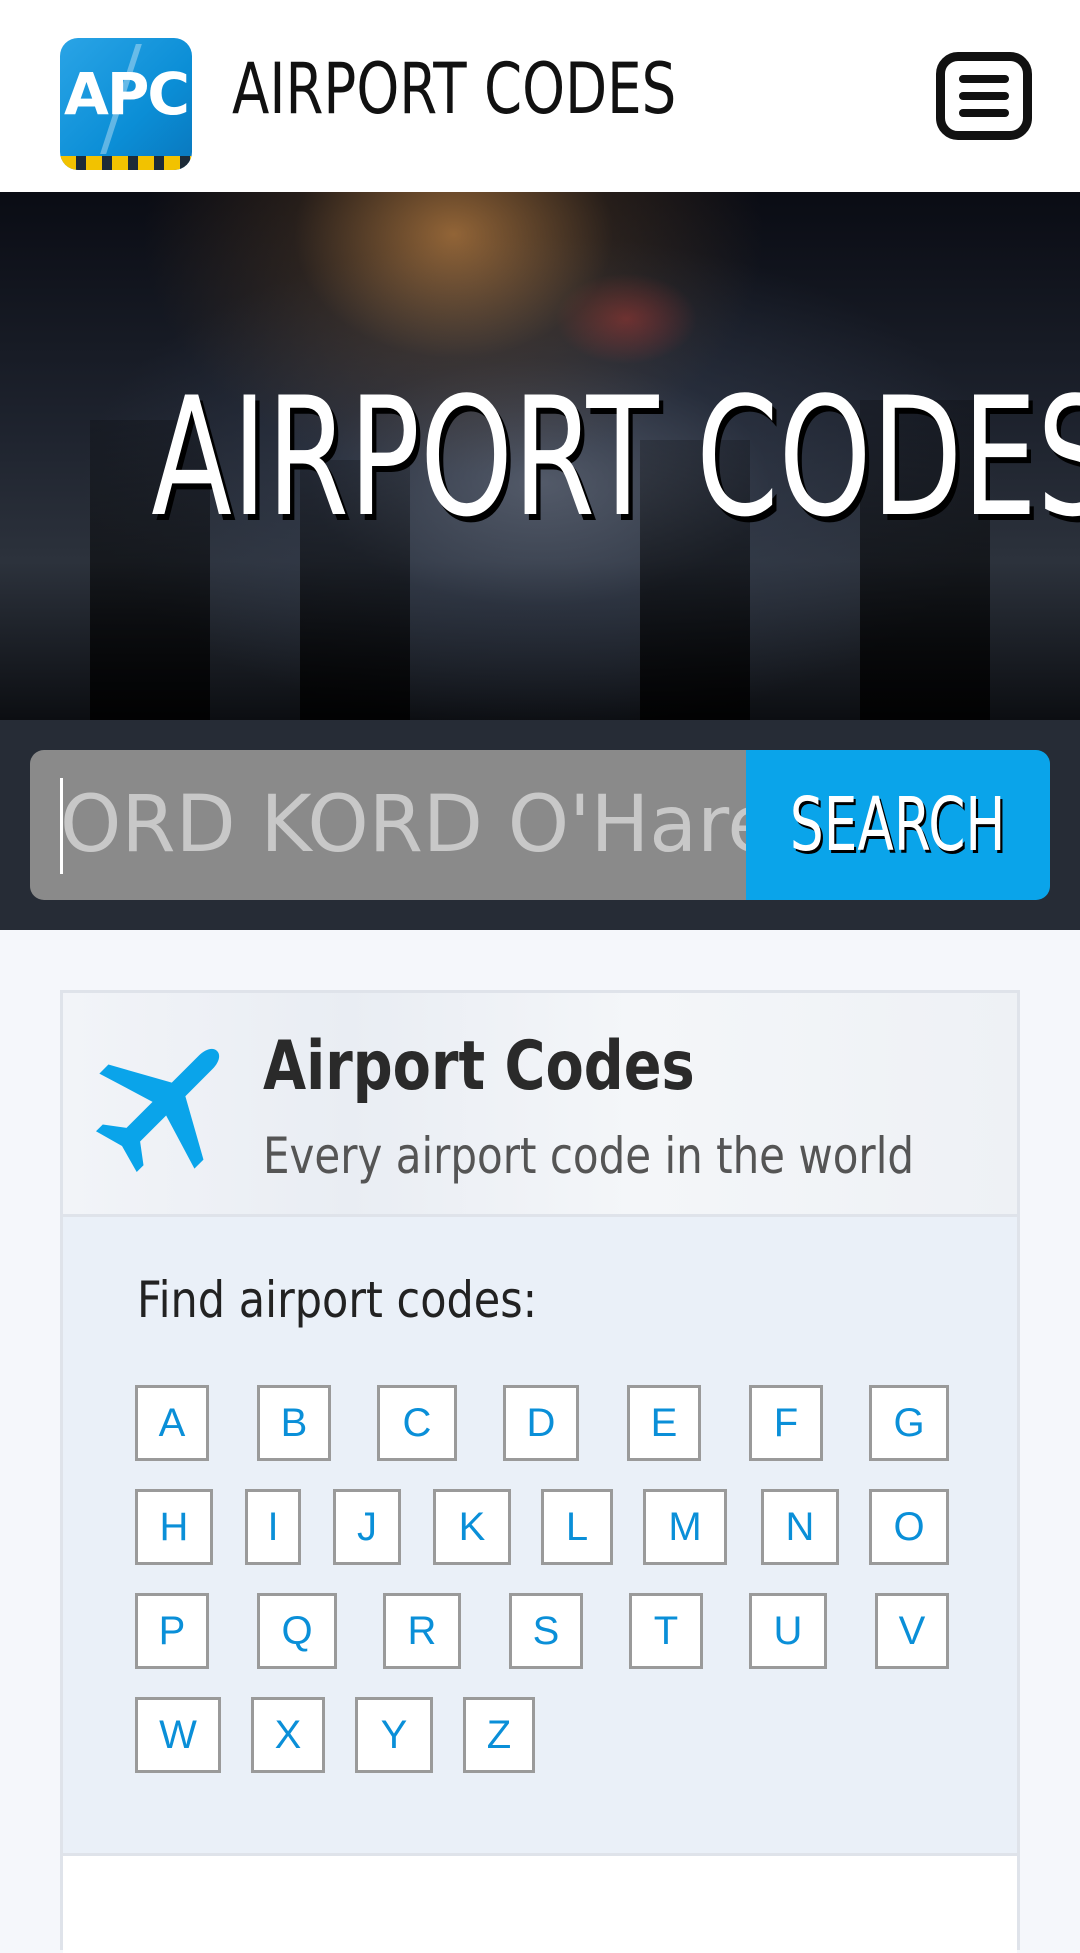  What do you see at coordinates (294, 1423) in the screenshot?
I see `letter-link-b: B` at bounding box center [294, 1423].